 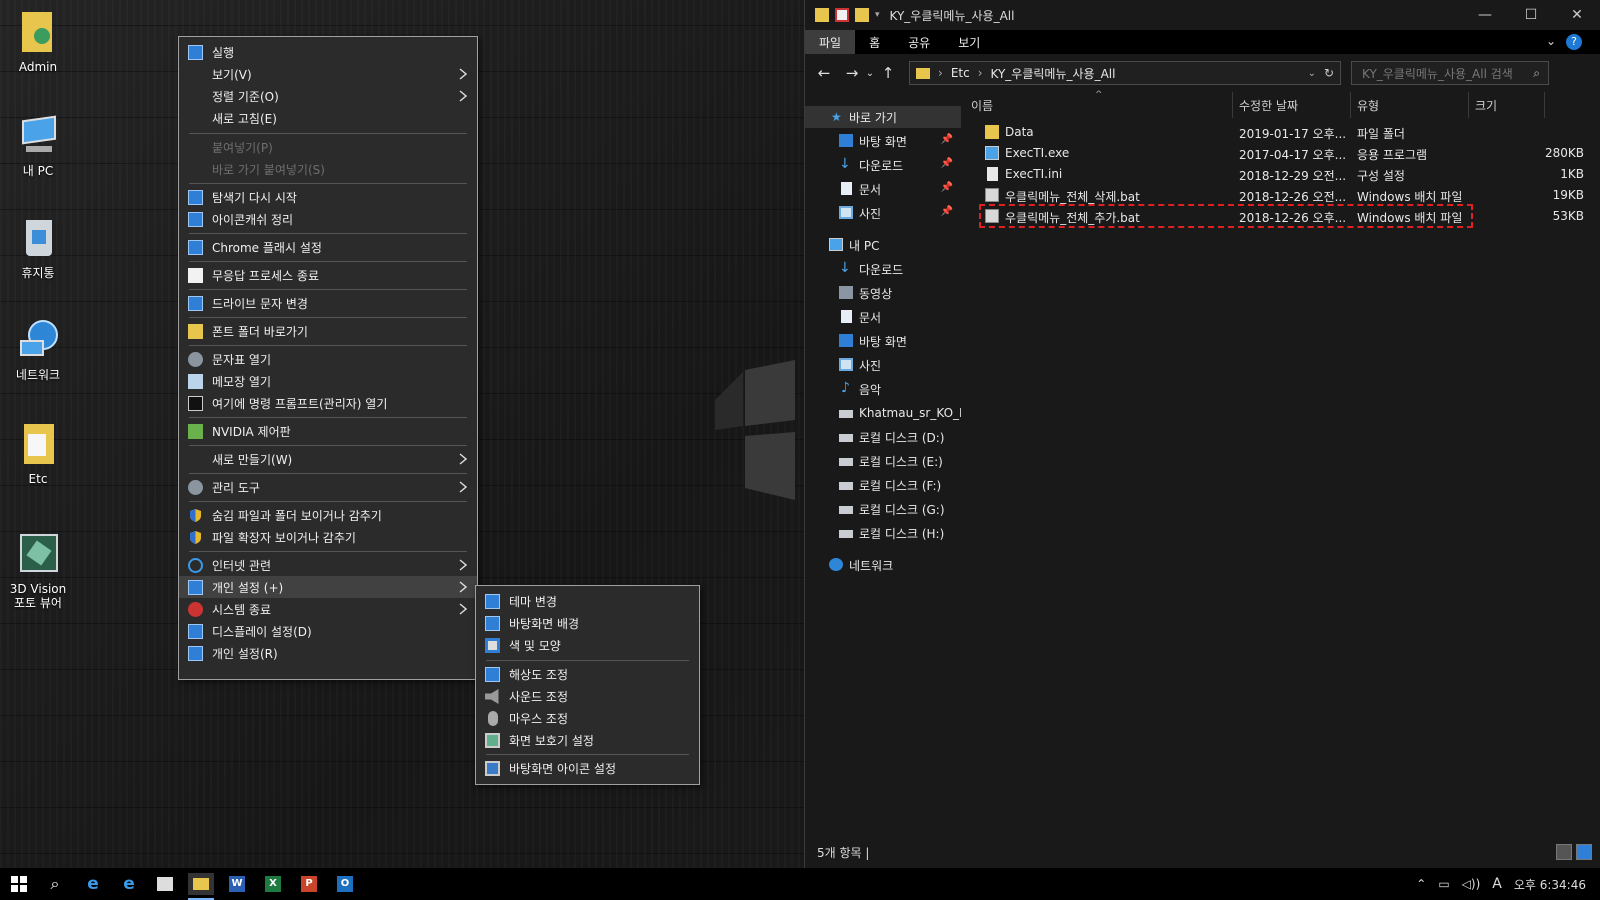 I want to click on submenu-item-screensaver: 화면 보호기 설정, so click(x=587, y=740).